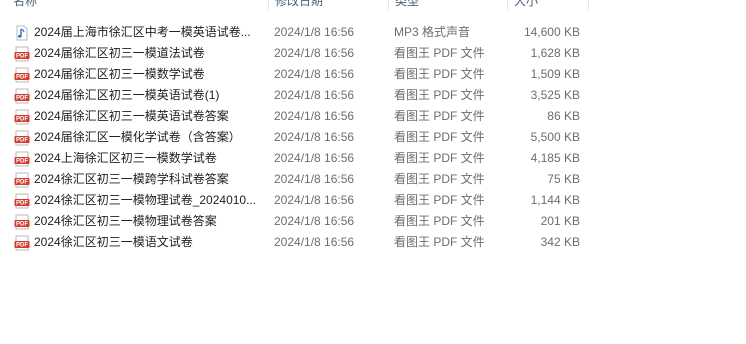  I want to click on file-name-cell: PDF 2024徐汇区初三一模跨学科试卷答案, so click(121, 179).